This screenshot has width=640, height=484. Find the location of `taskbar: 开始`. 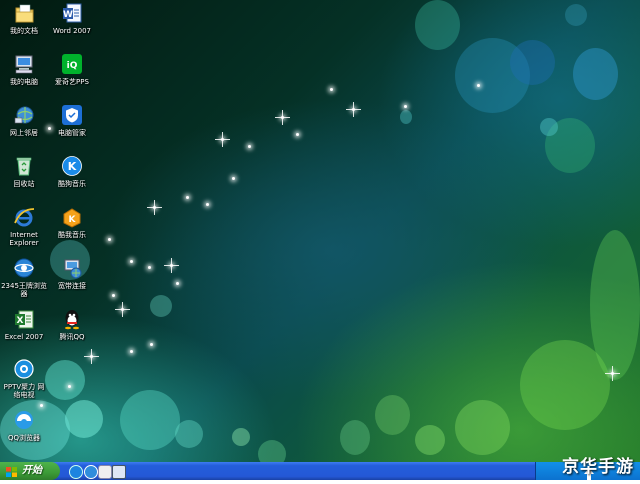

taskbar: 开始 is located at coordinates (320, 471).